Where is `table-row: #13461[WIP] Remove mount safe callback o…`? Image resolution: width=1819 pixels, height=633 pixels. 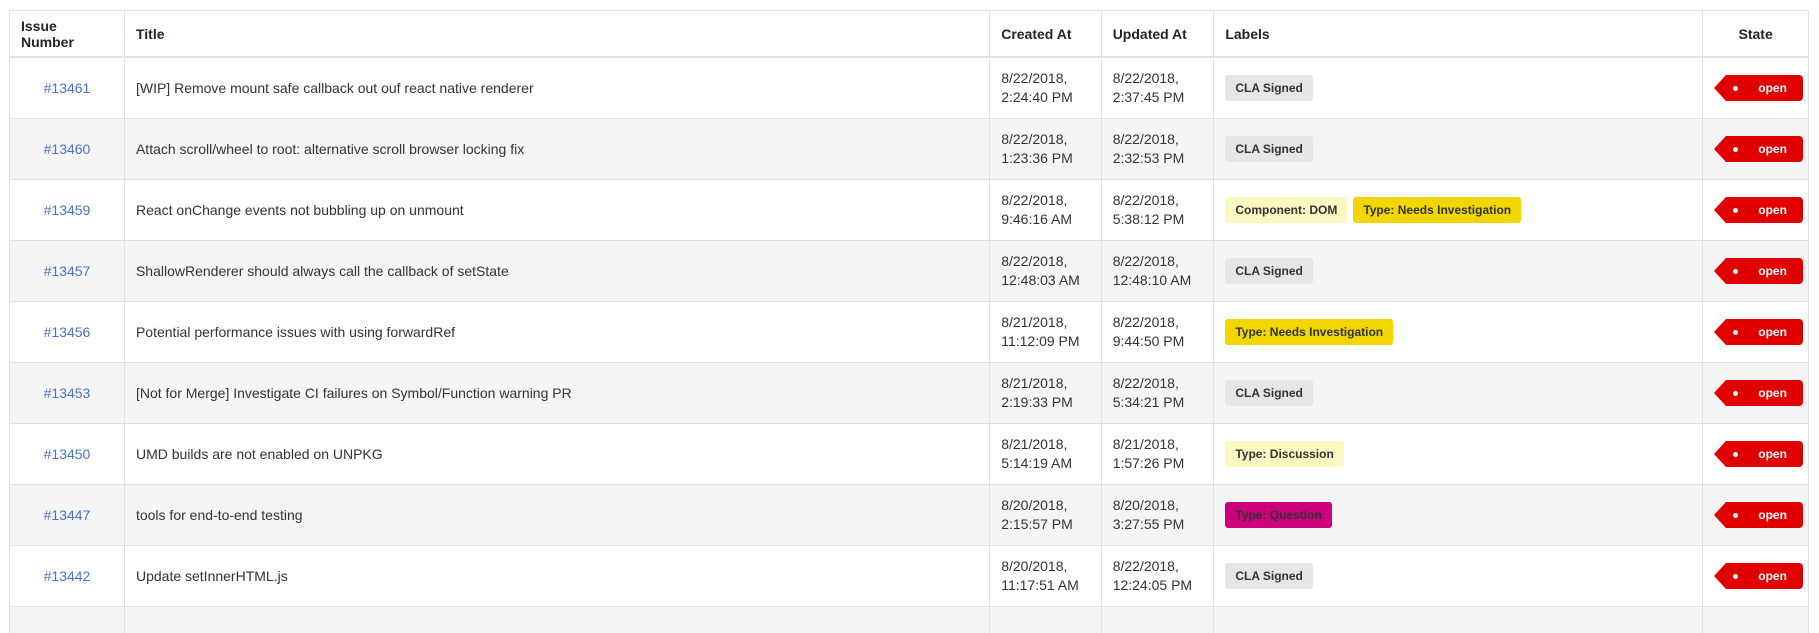 table-row: #13461[WIP] Remove mount safe callback o… is located at coordinates (909, 88).